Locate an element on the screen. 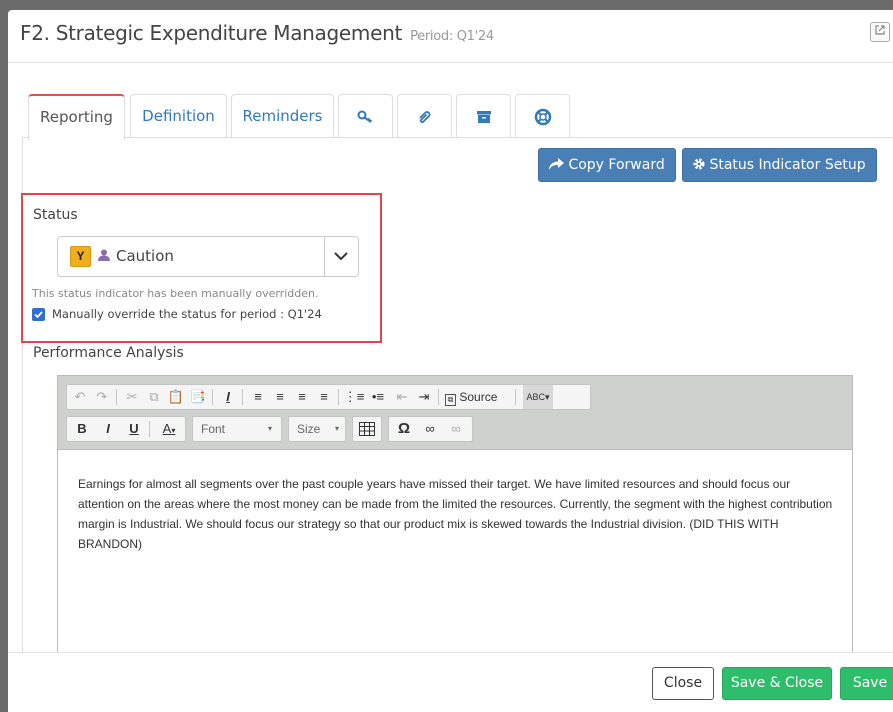  period-label: Period: Q1'24 is located at coordinates (452, 36).